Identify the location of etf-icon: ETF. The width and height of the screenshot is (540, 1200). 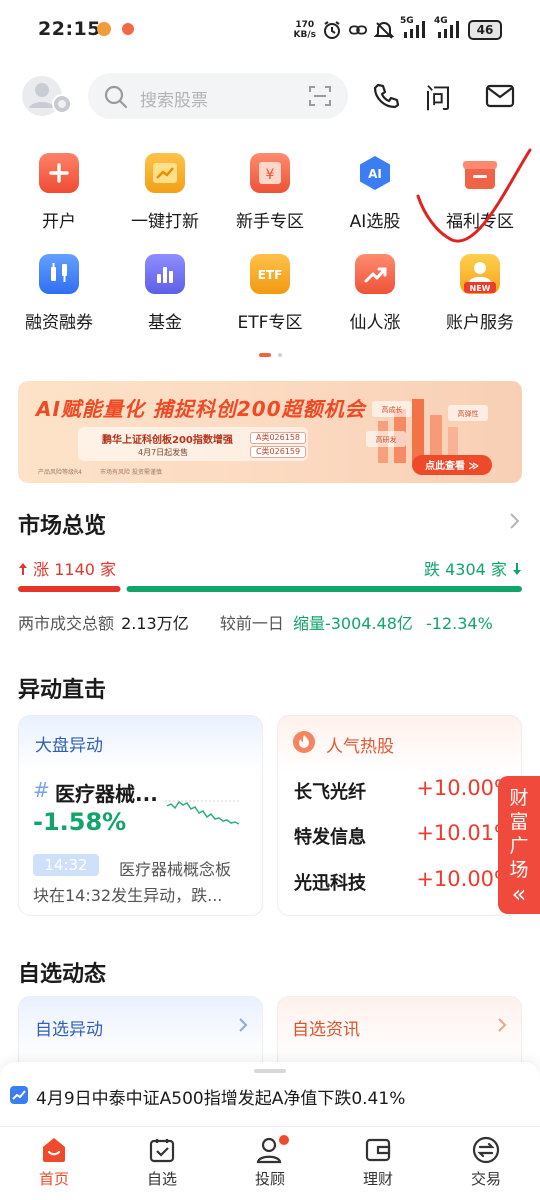
(270, 274).